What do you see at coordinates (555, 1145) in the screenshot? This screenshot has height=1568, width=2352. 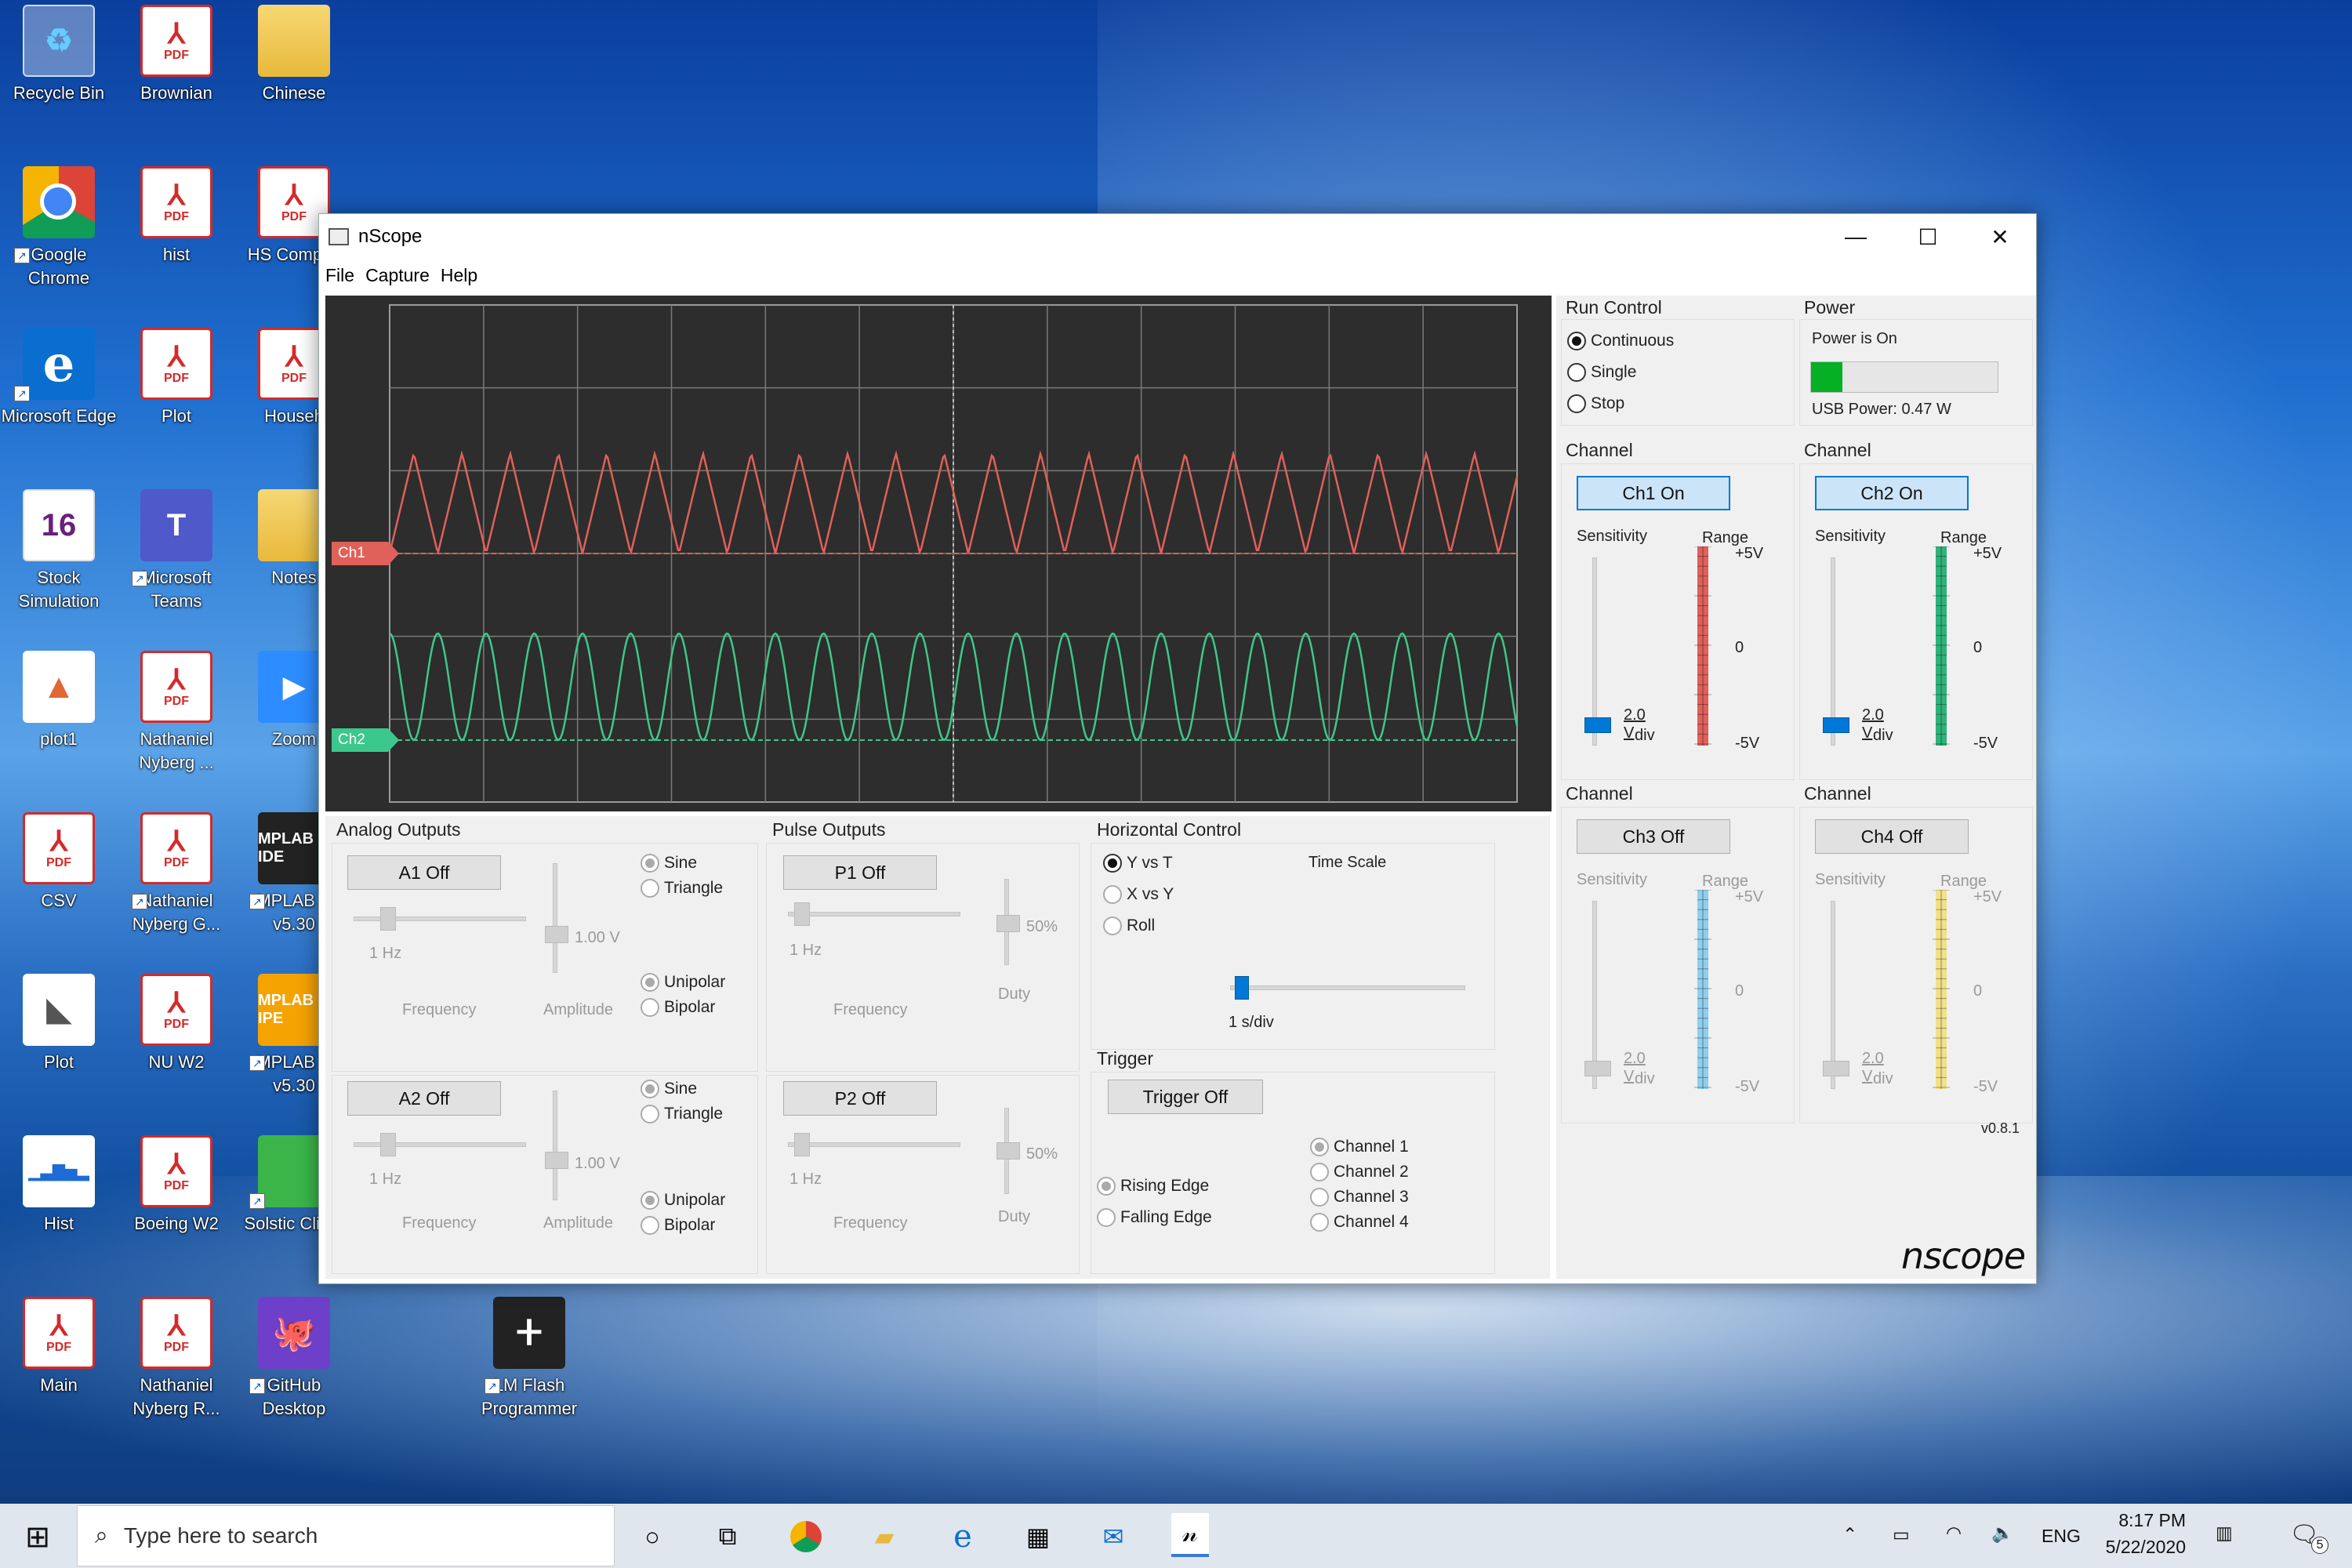 I see `a2-amplitude-slider` at bounding box center [555, 1145].